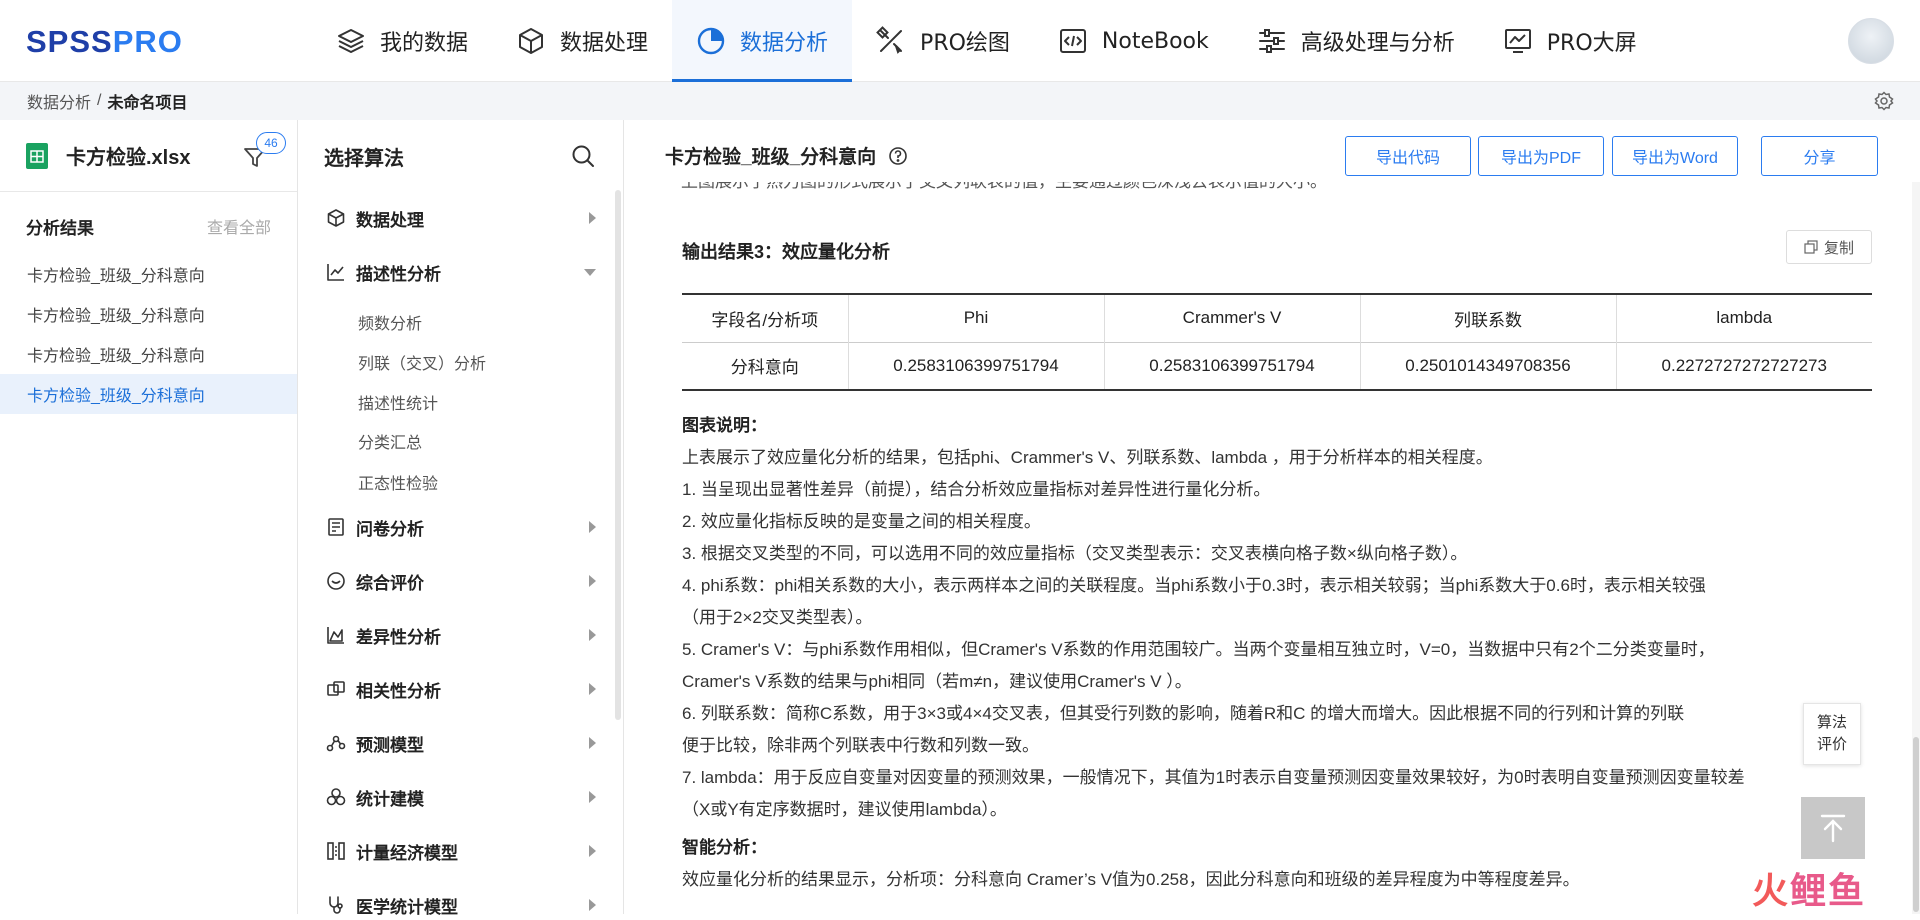 The image size is (1920, 920). Describe the element at coordinates (461, 527) in the screenshot. I see `category-survey: 问卷分析` at that location.